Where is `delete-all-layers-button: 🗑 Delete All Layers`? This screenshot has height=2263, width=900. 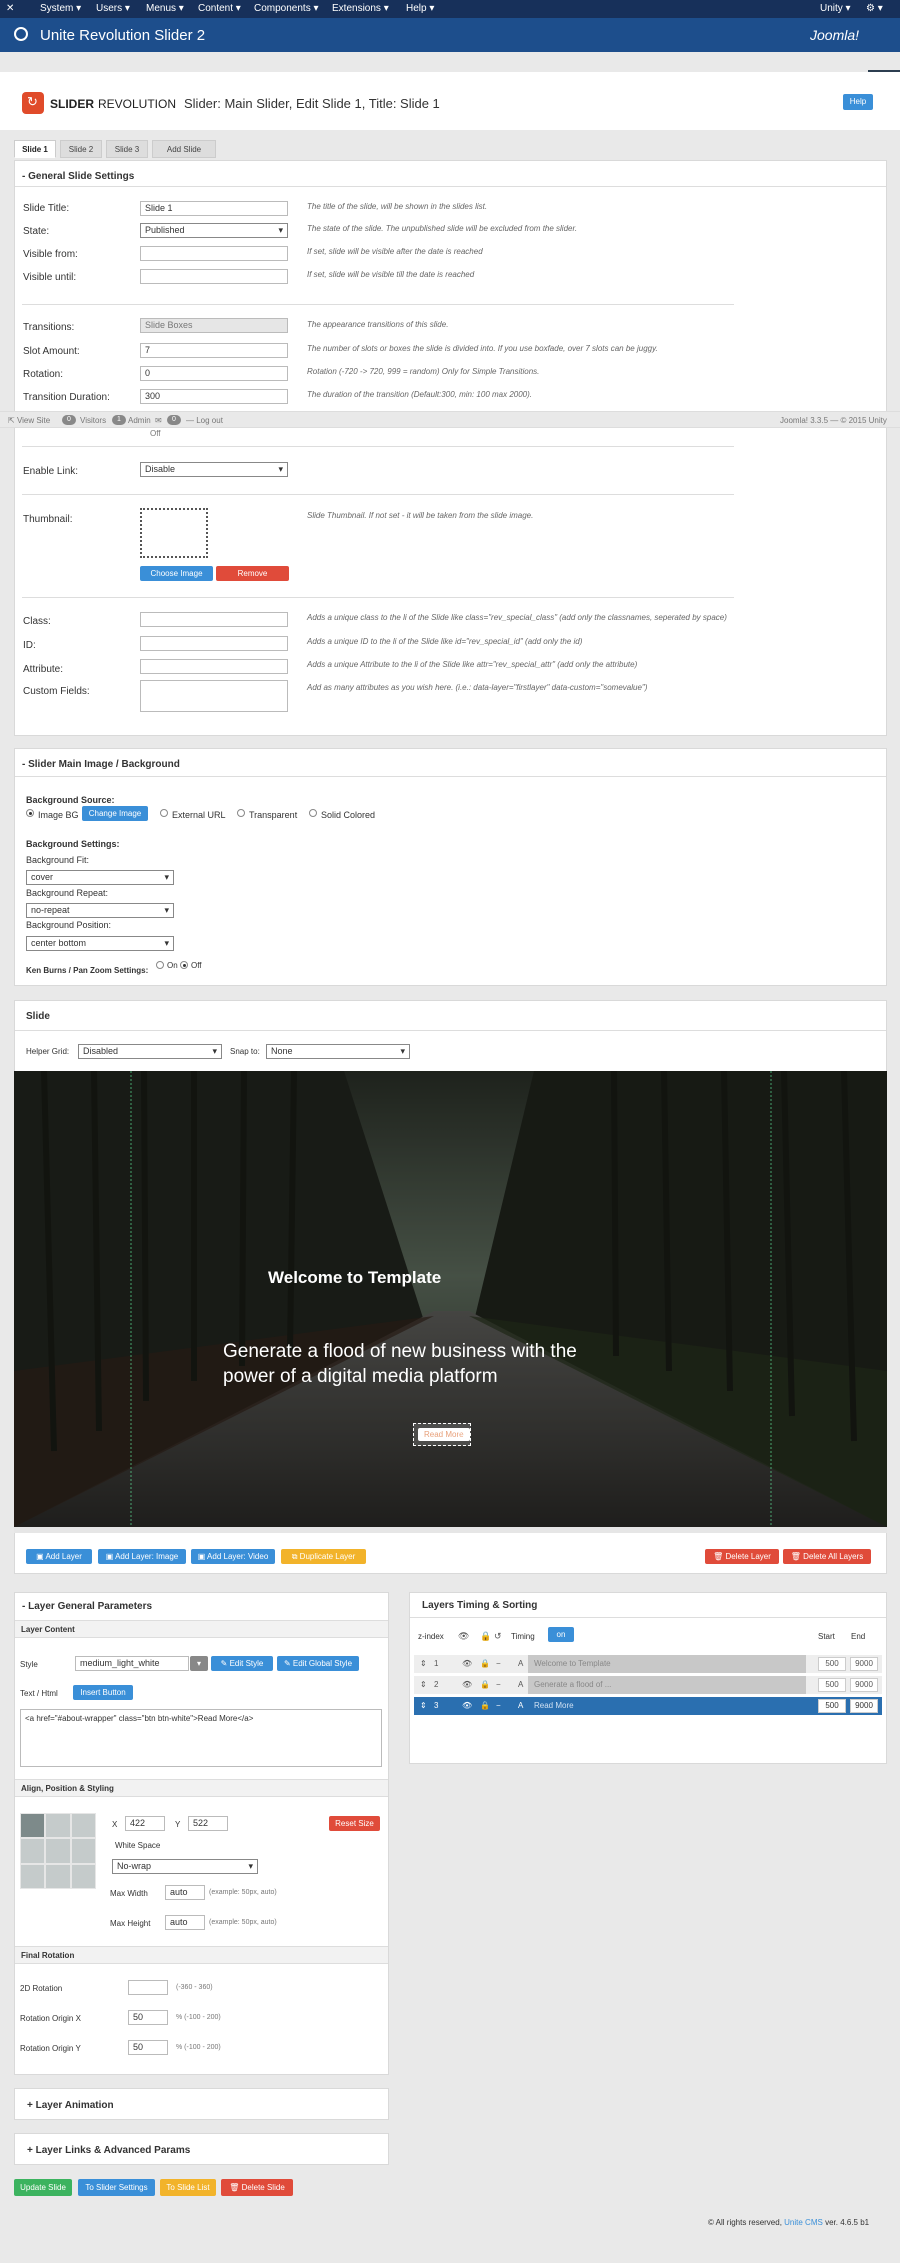 delete-all-layers-button: 🗑 Delete All Layers is located at coordinates (827, 1556).